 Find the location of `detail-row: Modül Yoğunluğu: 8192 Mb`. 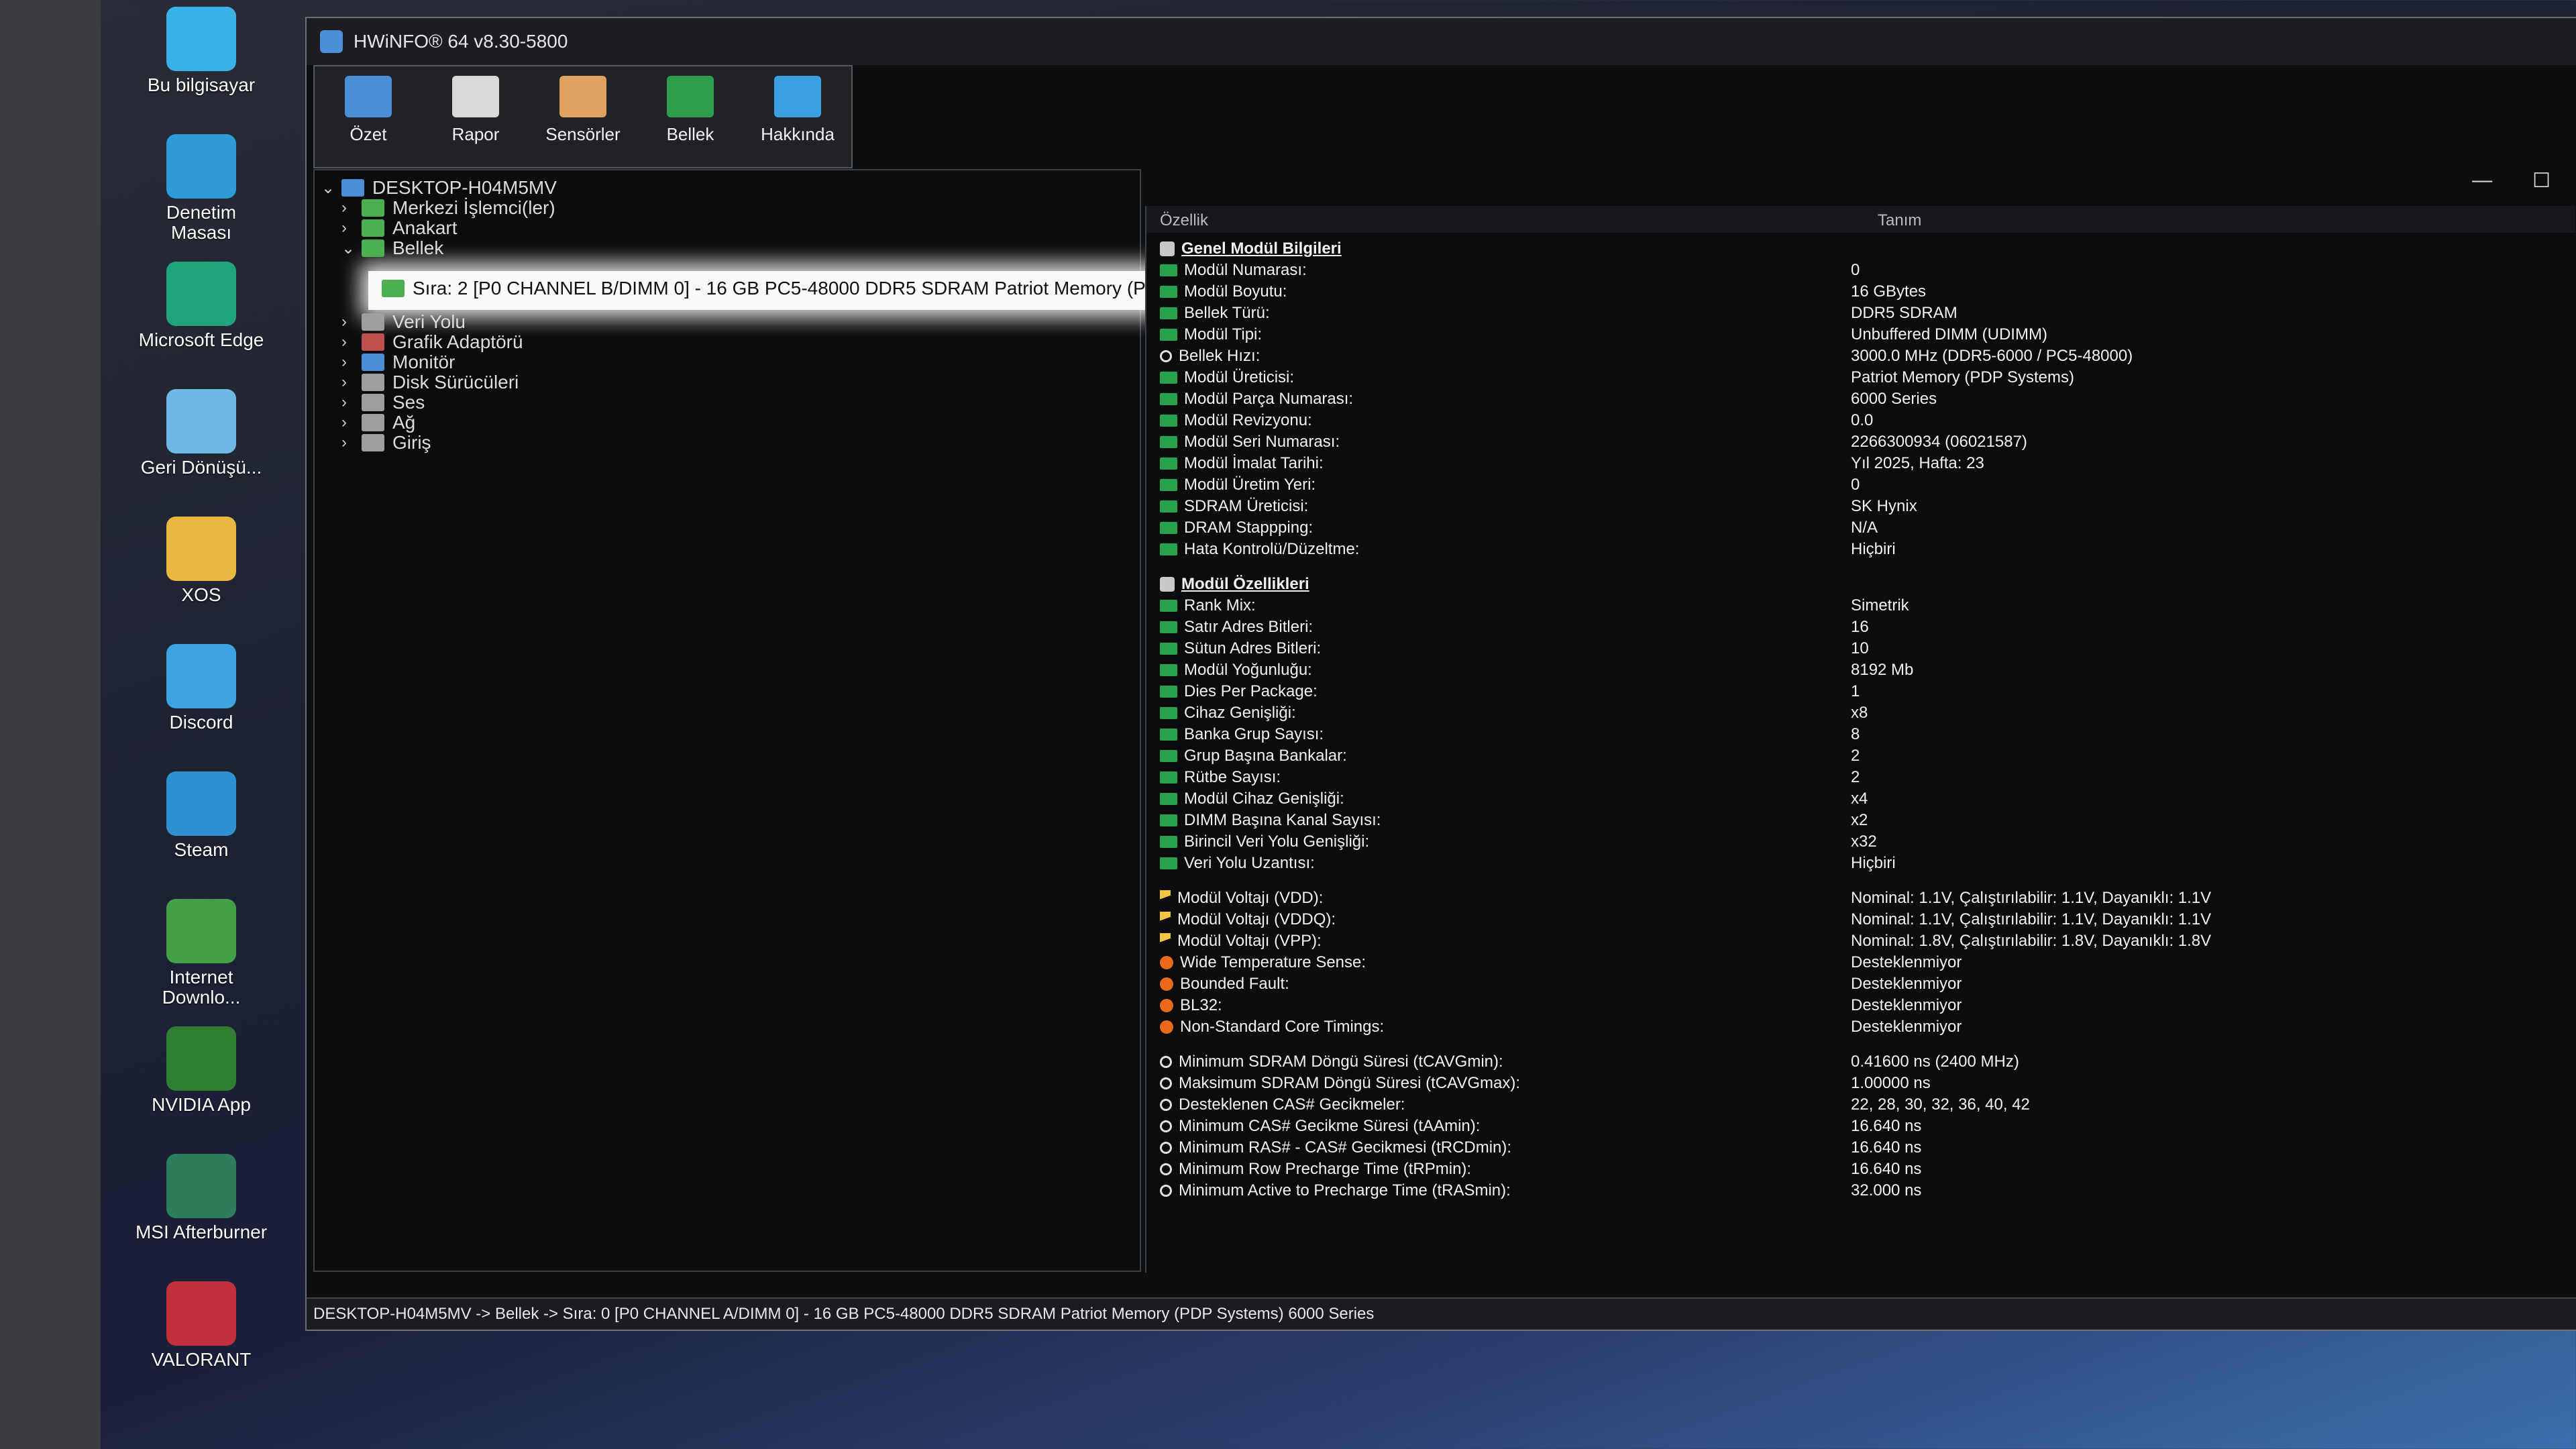

detail-row: Modül Yoğunluğu: 8192 Mb is located at coordinates (1857, 671).